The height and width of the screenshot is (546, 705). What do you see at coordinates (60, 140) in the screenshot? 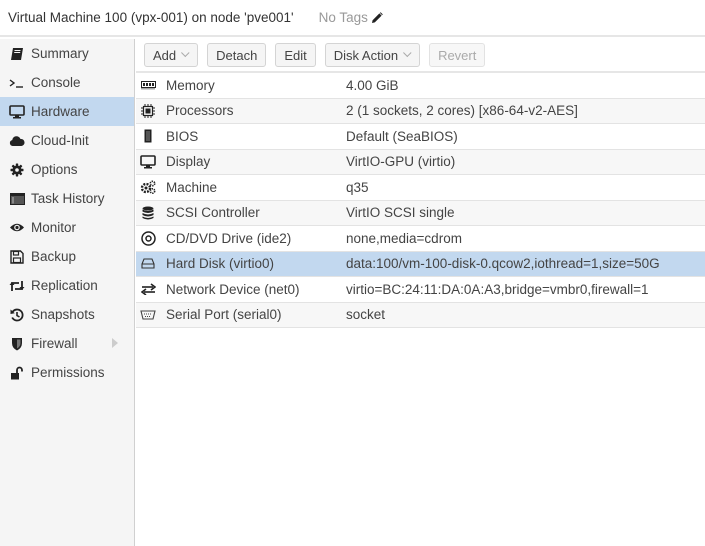
I see `sidebar-item-label: Cloud-Init` at bounding box center [60, 140].